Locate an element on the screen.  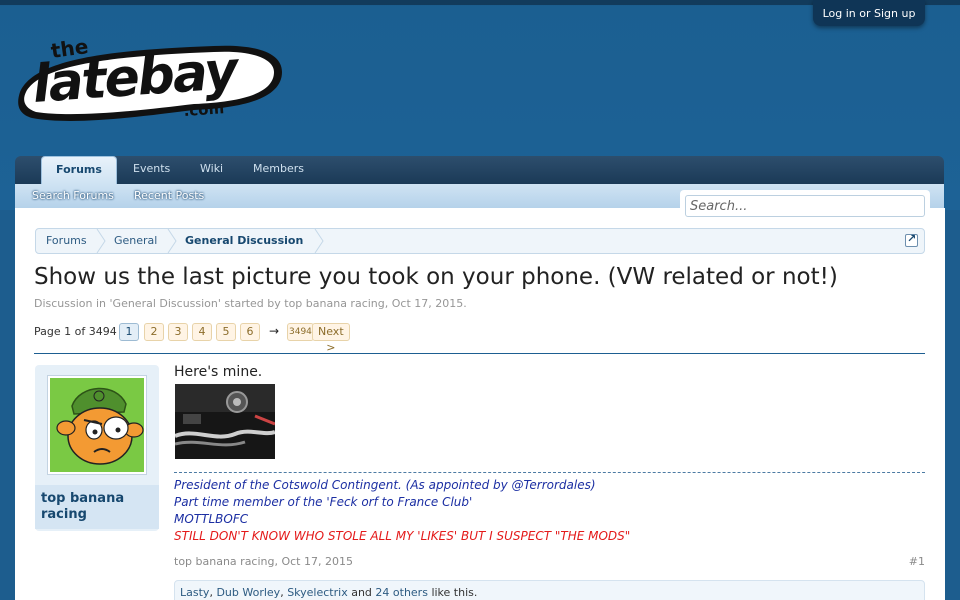
tab-events: Events is located at coordinates (151, 170).